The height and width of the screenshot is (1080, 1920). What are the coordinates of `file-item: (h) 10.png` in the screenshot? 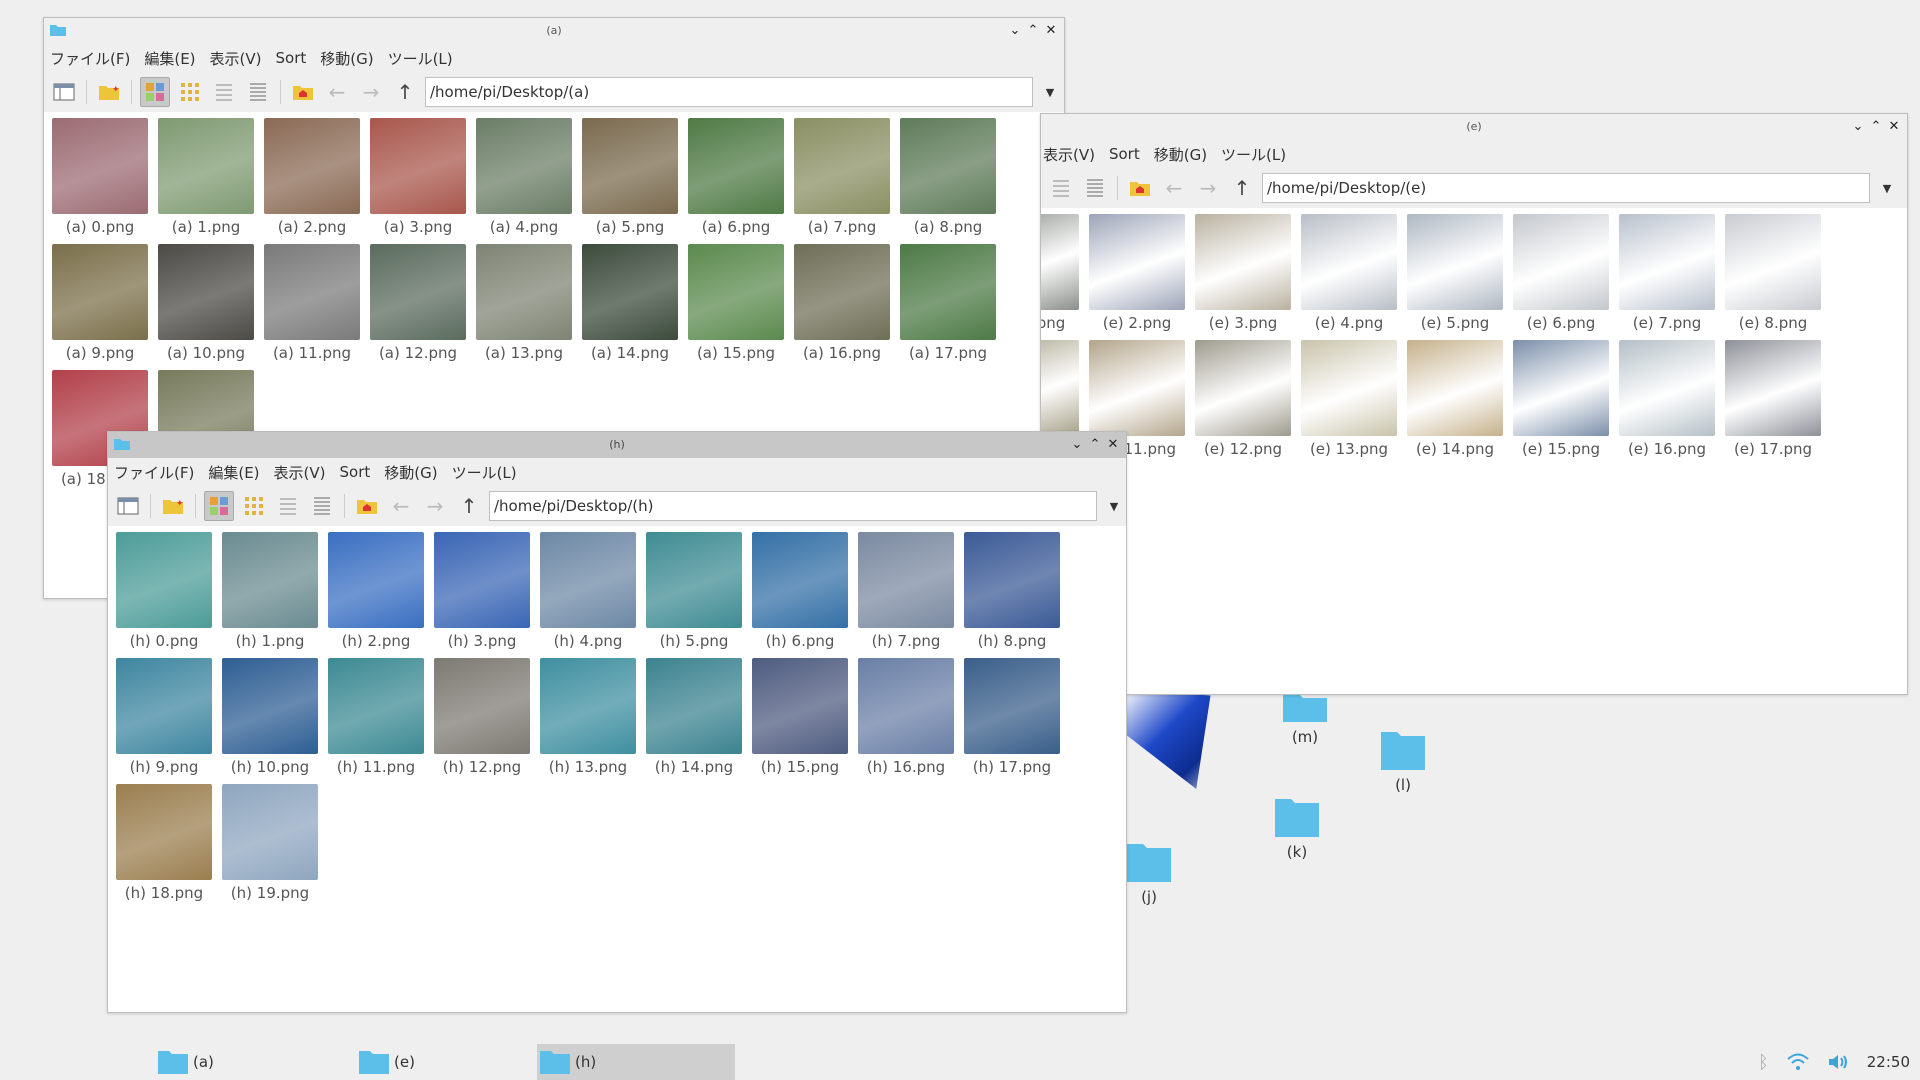 It's located at (270, 717).